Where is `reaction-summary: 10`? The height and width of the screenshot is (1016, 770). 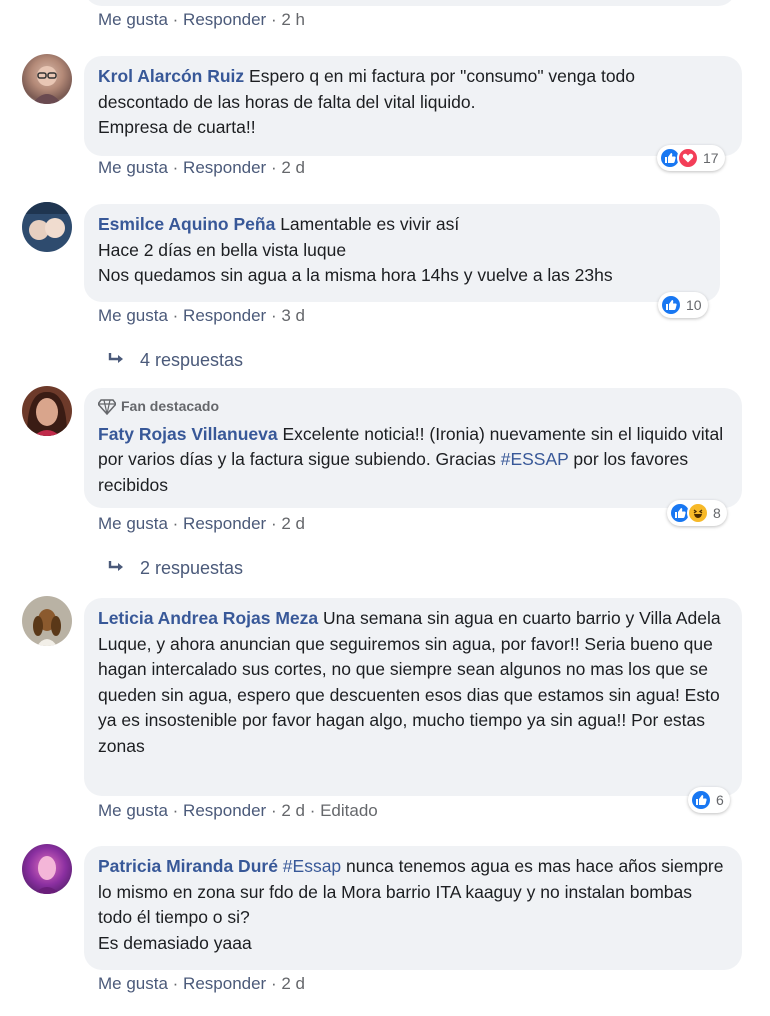 reaction-summary: 10 is located at coordinates (683, 305).